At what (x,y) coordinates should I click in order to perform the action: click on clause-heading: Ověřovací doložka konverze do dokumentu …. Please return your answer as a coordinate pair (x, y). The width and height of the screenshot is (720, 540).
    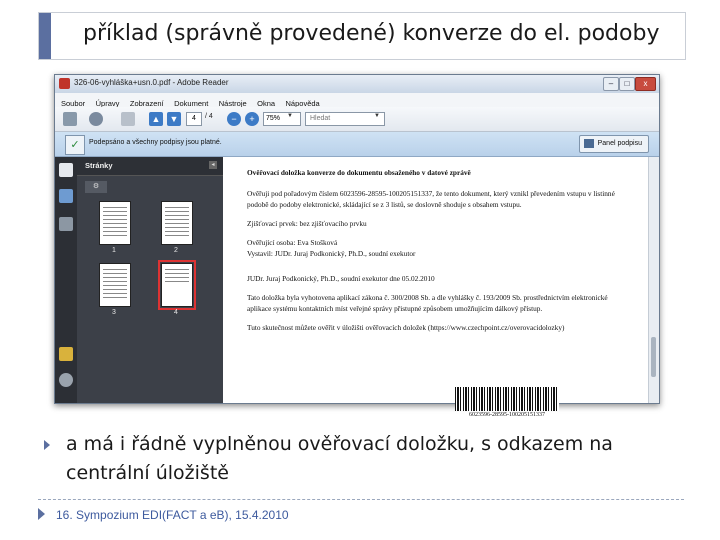
    Looking at the image, I should click on (359, 172).